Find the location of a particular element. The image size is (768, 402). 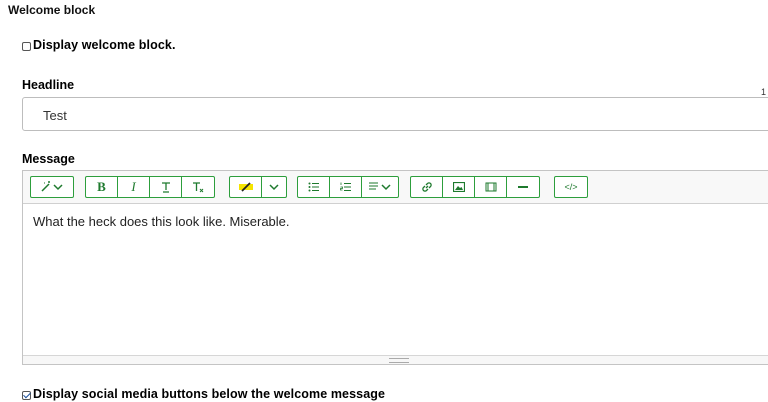

format-group: B I is located at coordinates (150, 187).